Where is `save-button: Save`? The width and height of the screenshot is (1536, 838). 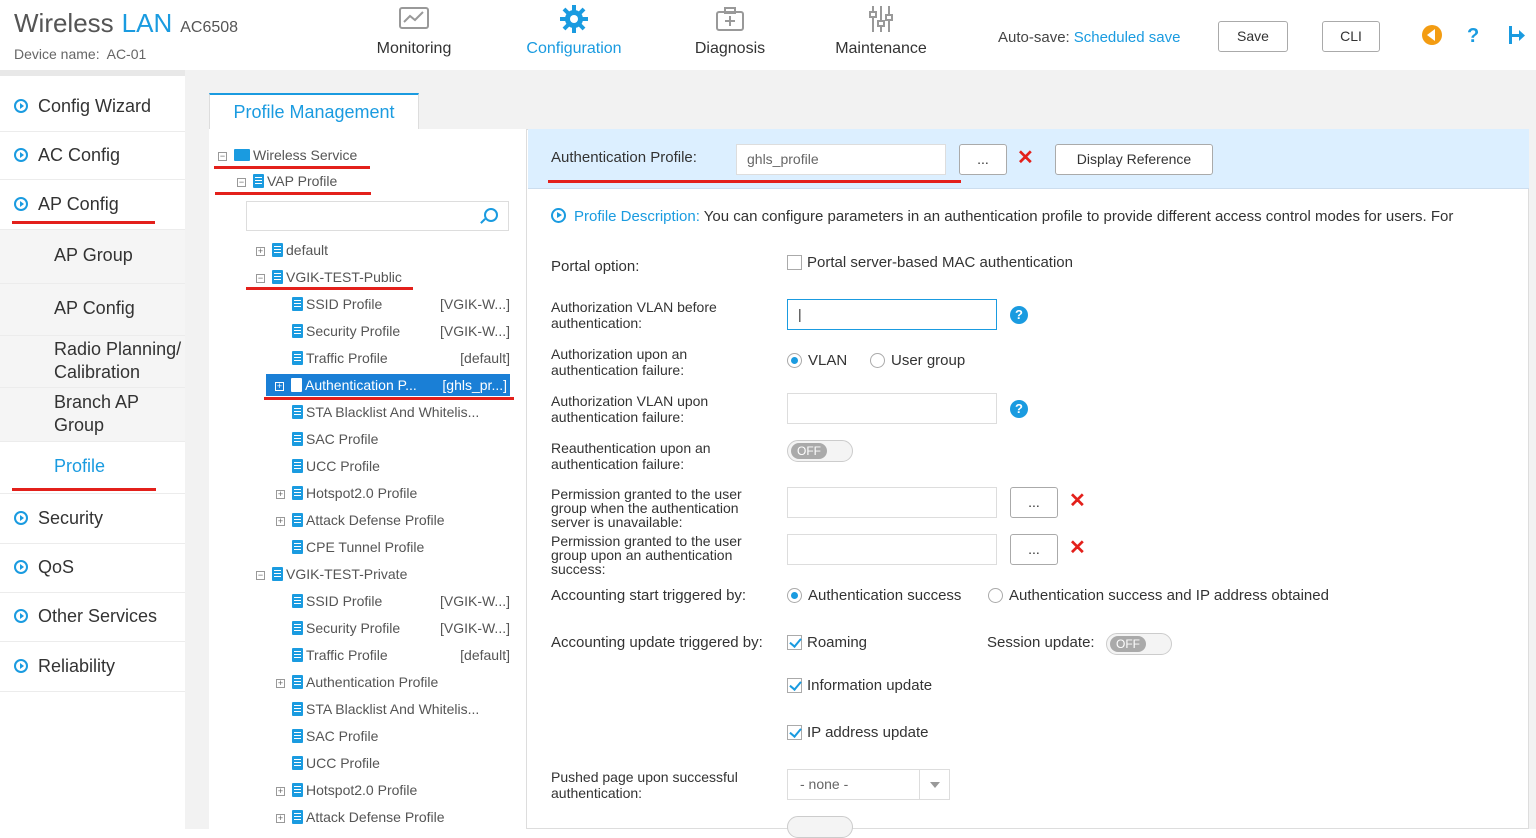
save-button: Save is located at coordinates (1253, 36).